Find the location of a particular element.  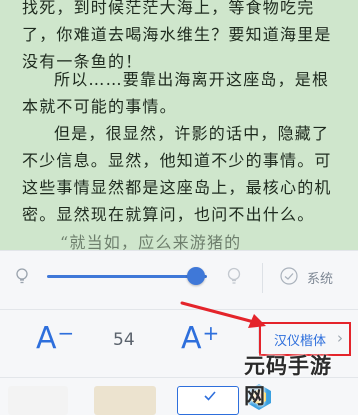

font-decrease-button: A− is located at coordinates (55, 338).